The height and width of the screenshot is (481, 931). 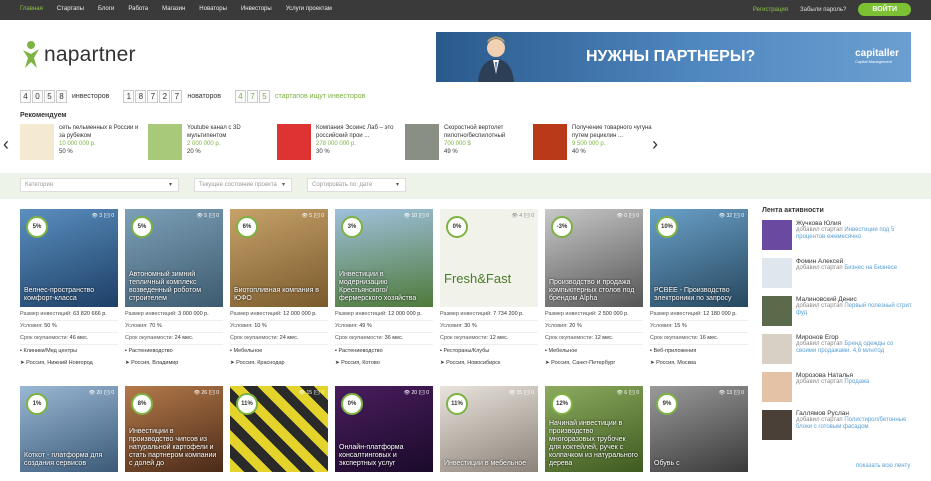 What do you see at coordinates (854, 337) in the screenshot?
I see `activity-user: Миронов Егор` at bounding box center [854, 337].